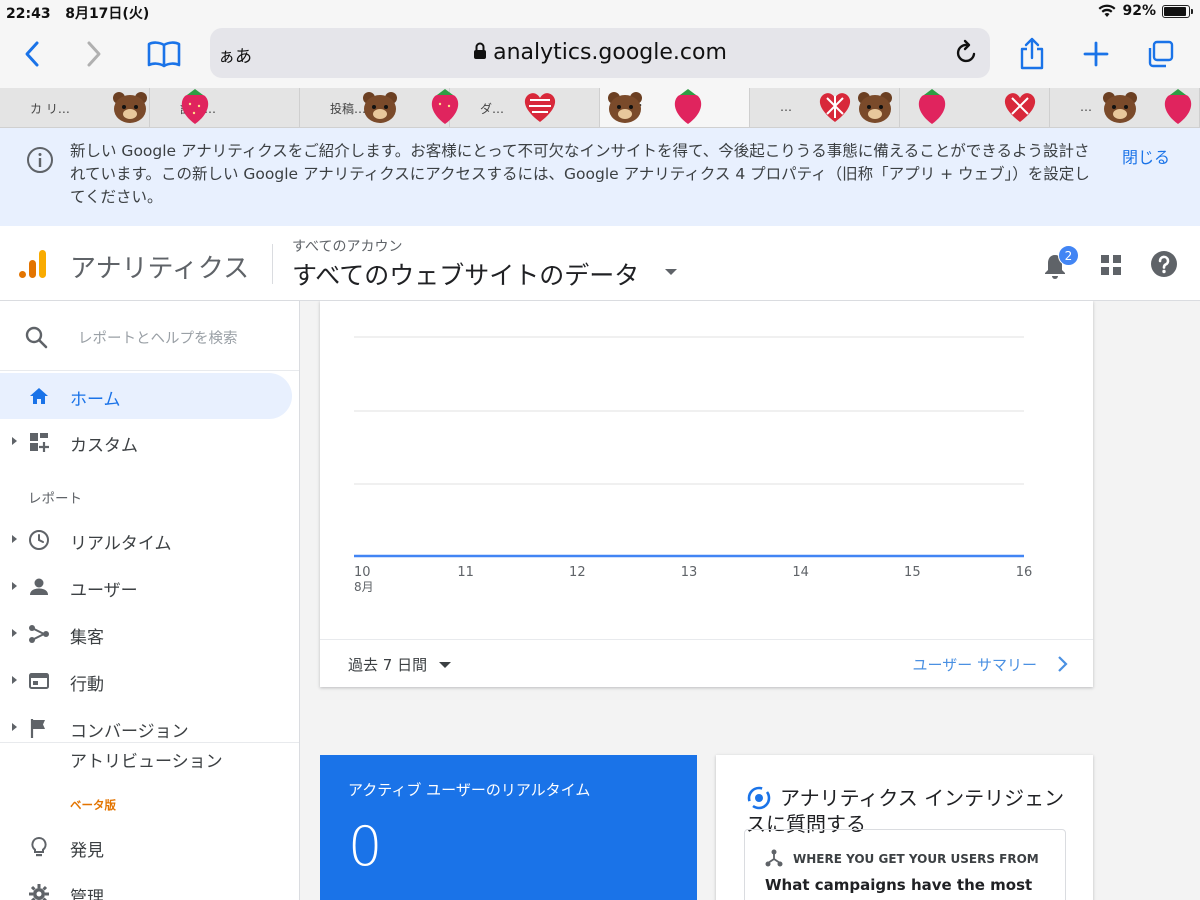  What do you see at coordinates (36, 337) in the screenshot?
I see `search-icon` at bounding box center [36, 337].